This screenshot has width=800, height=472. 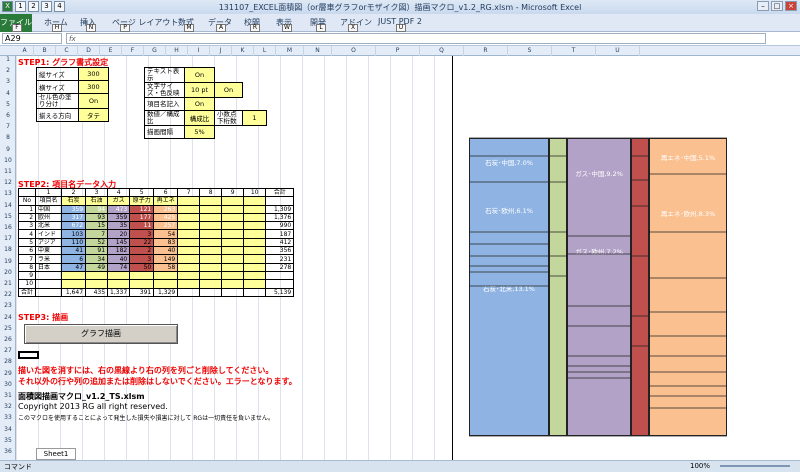 I want to click on row-header: 18, so click(x=8, y=249).